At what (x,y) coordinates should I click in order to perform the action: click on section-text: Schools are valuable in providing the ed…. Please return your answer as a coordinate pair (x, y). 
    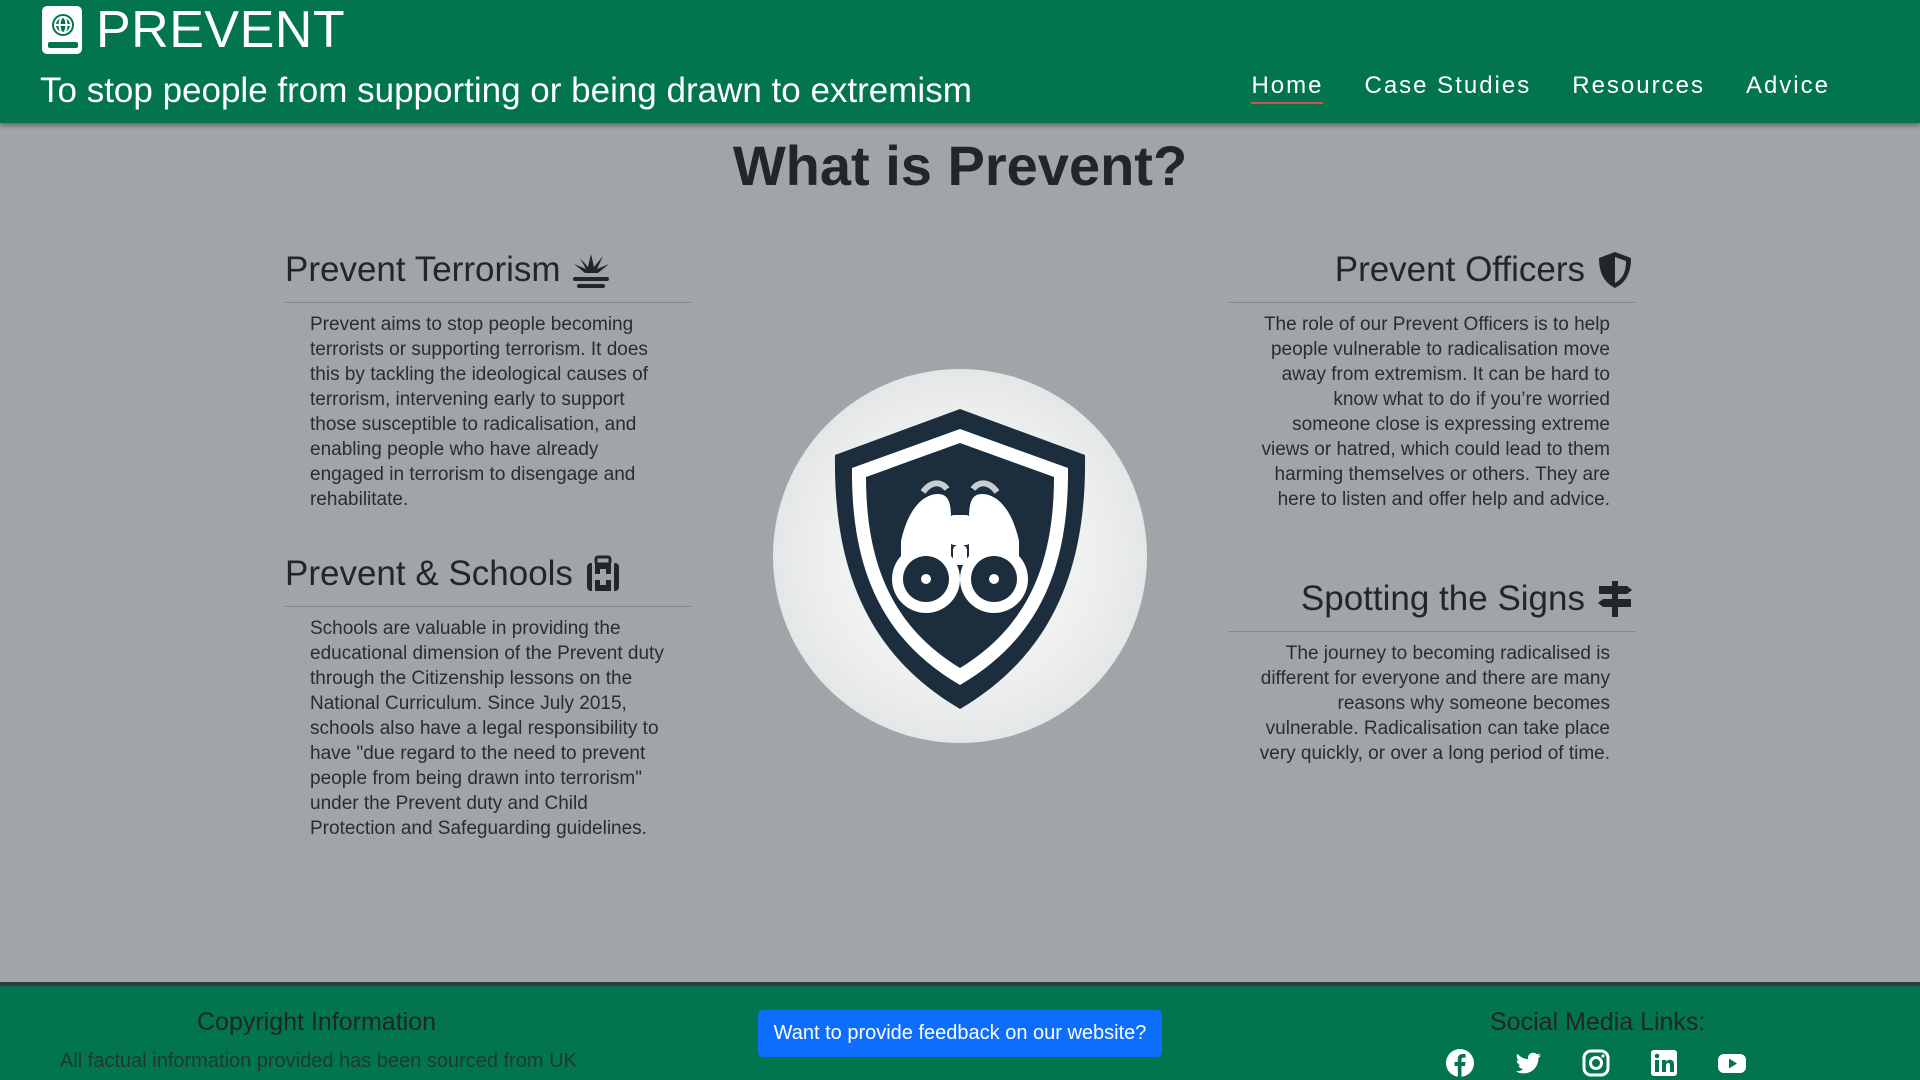
    Looking at the image, I should click on (487, 728).